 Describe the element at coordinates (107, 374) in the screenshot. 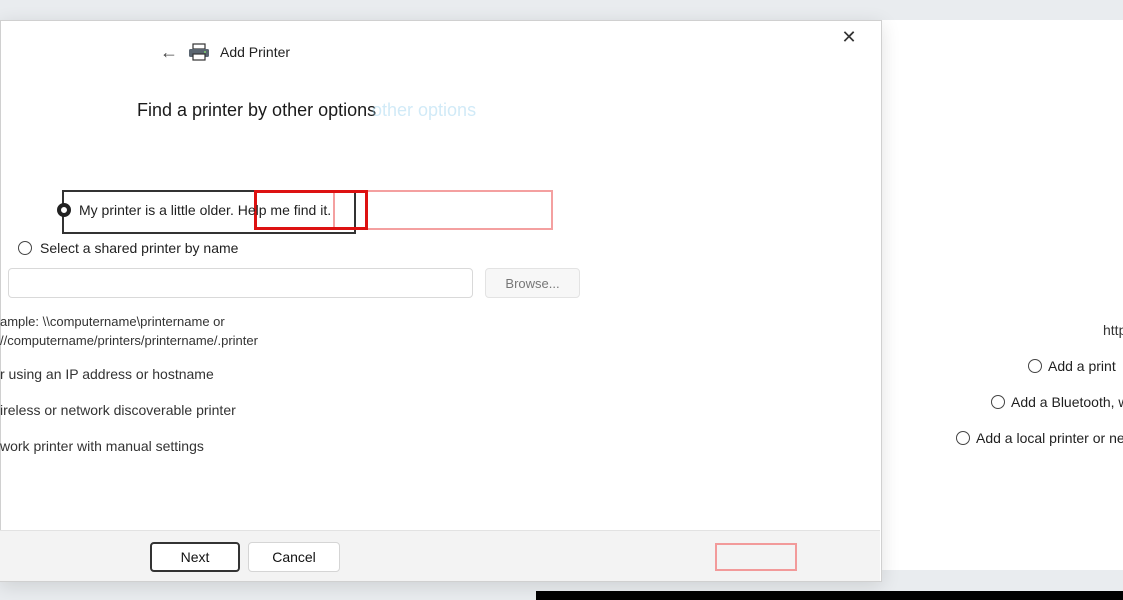

I see `option-tcpip-left-fragment: r using an IP address or hostname` at that location.